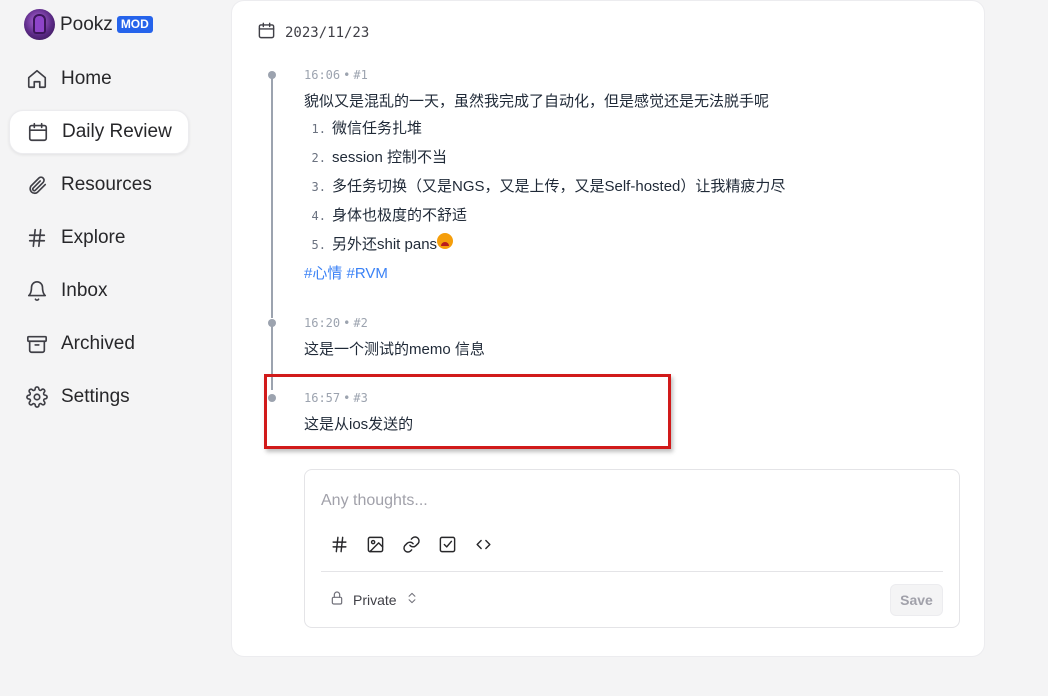 The width and height of the screenshot is (1048, 696). What do you see at coordinates (318, 158) in the screenshot?
I see `list-number: 2.` at bounding box center [318, 158].